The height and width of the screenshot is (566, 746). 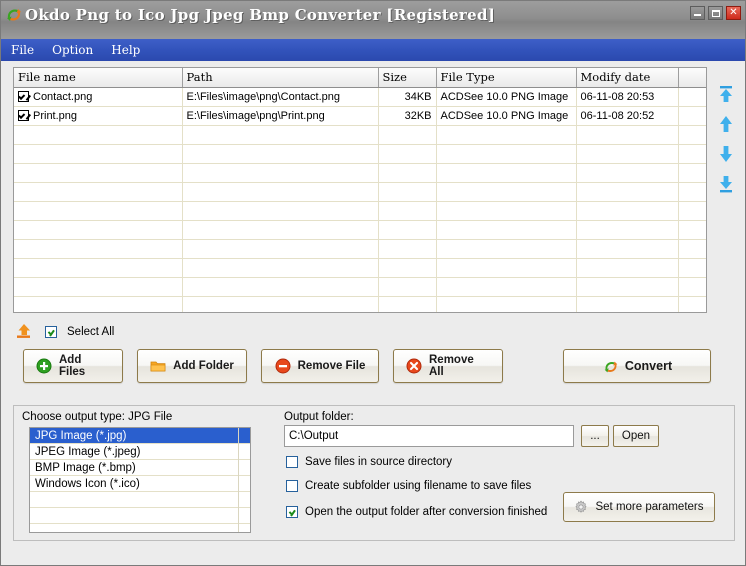 I want to click on create-subfolder-checkbox, so click(x=292, y=486).